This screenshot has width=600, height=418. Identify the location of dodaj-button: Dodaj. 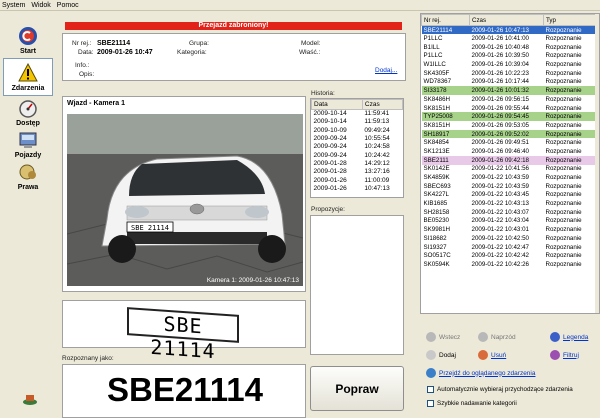
(441, 355).